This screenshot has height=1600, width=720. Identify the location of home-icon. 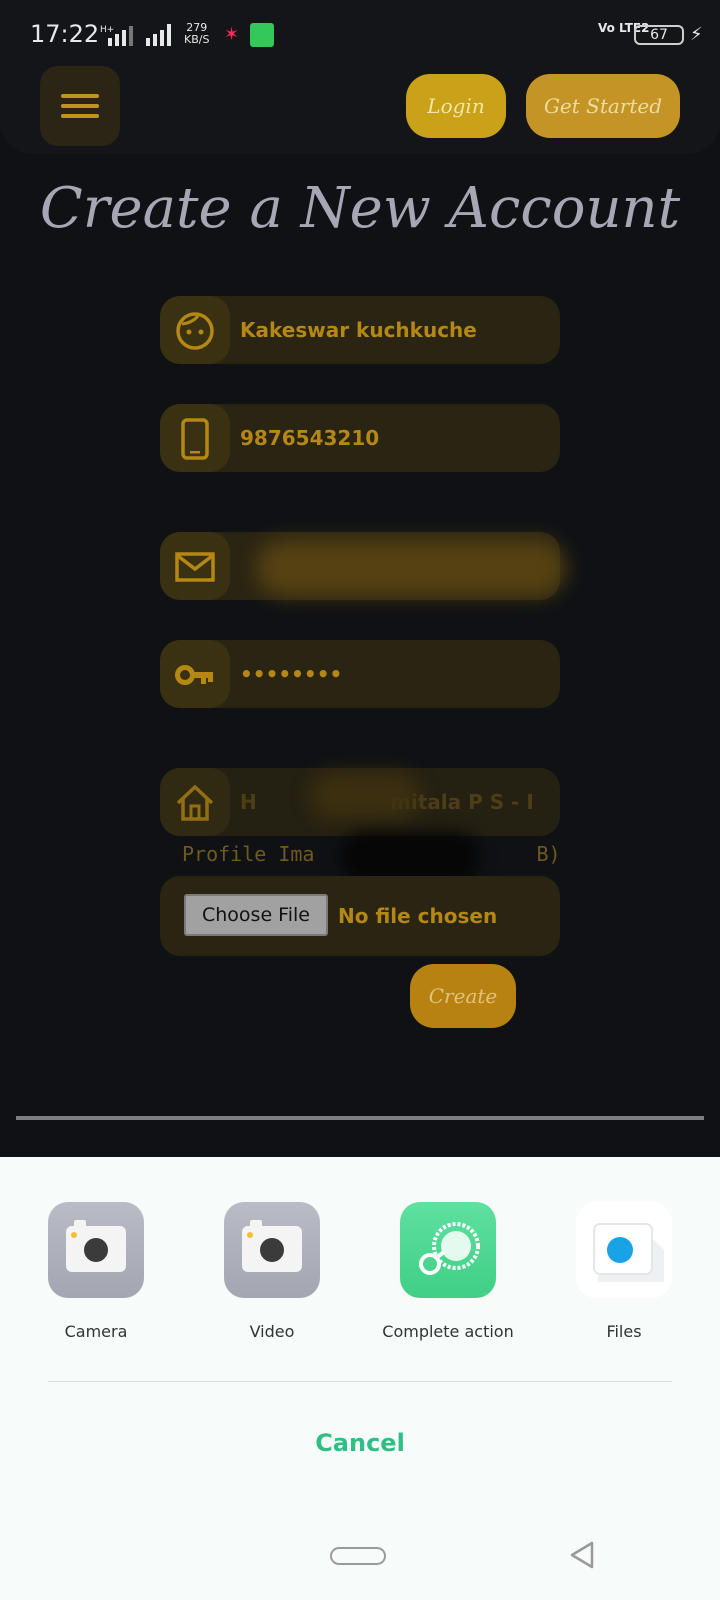
(195, 802).